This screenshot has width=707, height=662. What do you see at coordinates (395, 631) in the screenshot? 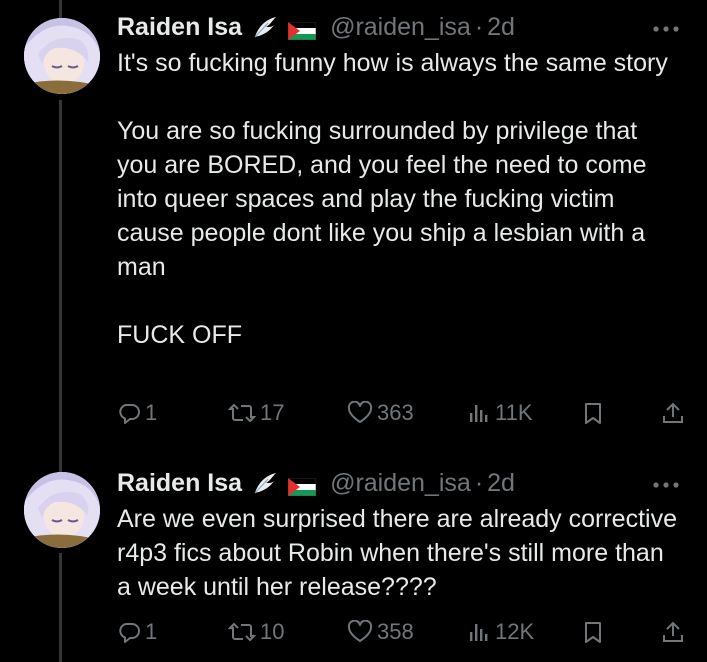
I see `like-count: 358` at bounding box center [395, 631].